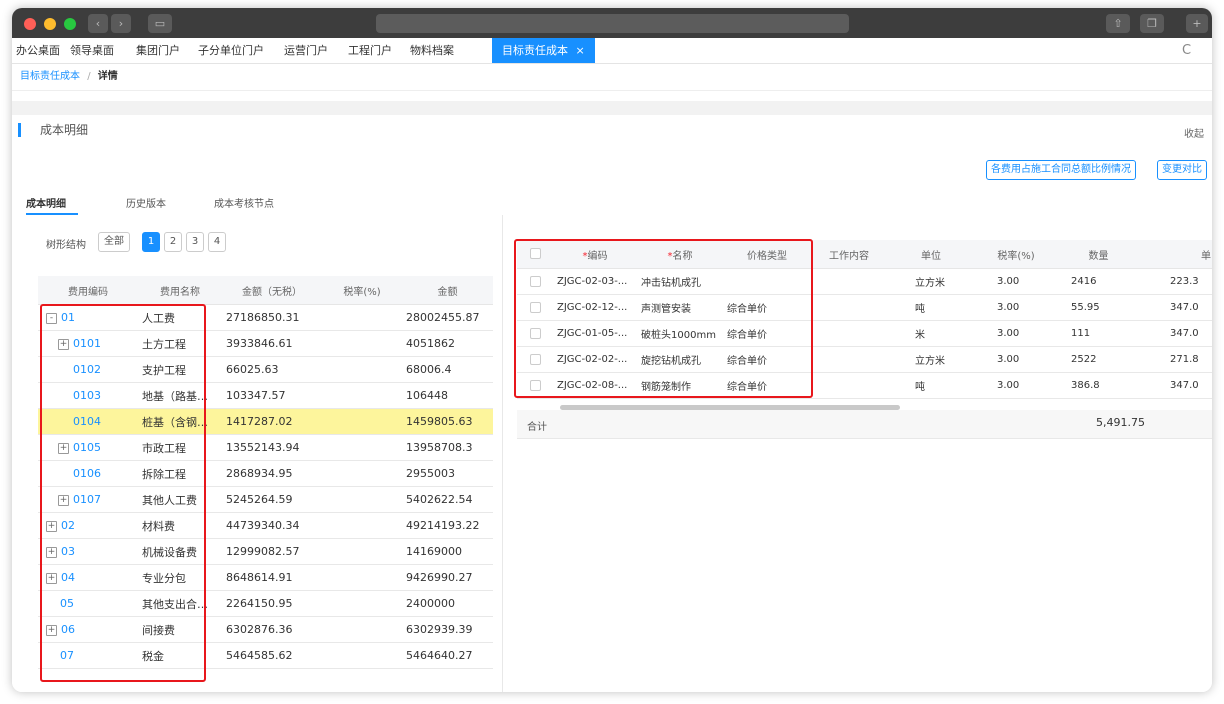  I want to click on fee-code: 04, so click(68, 577).